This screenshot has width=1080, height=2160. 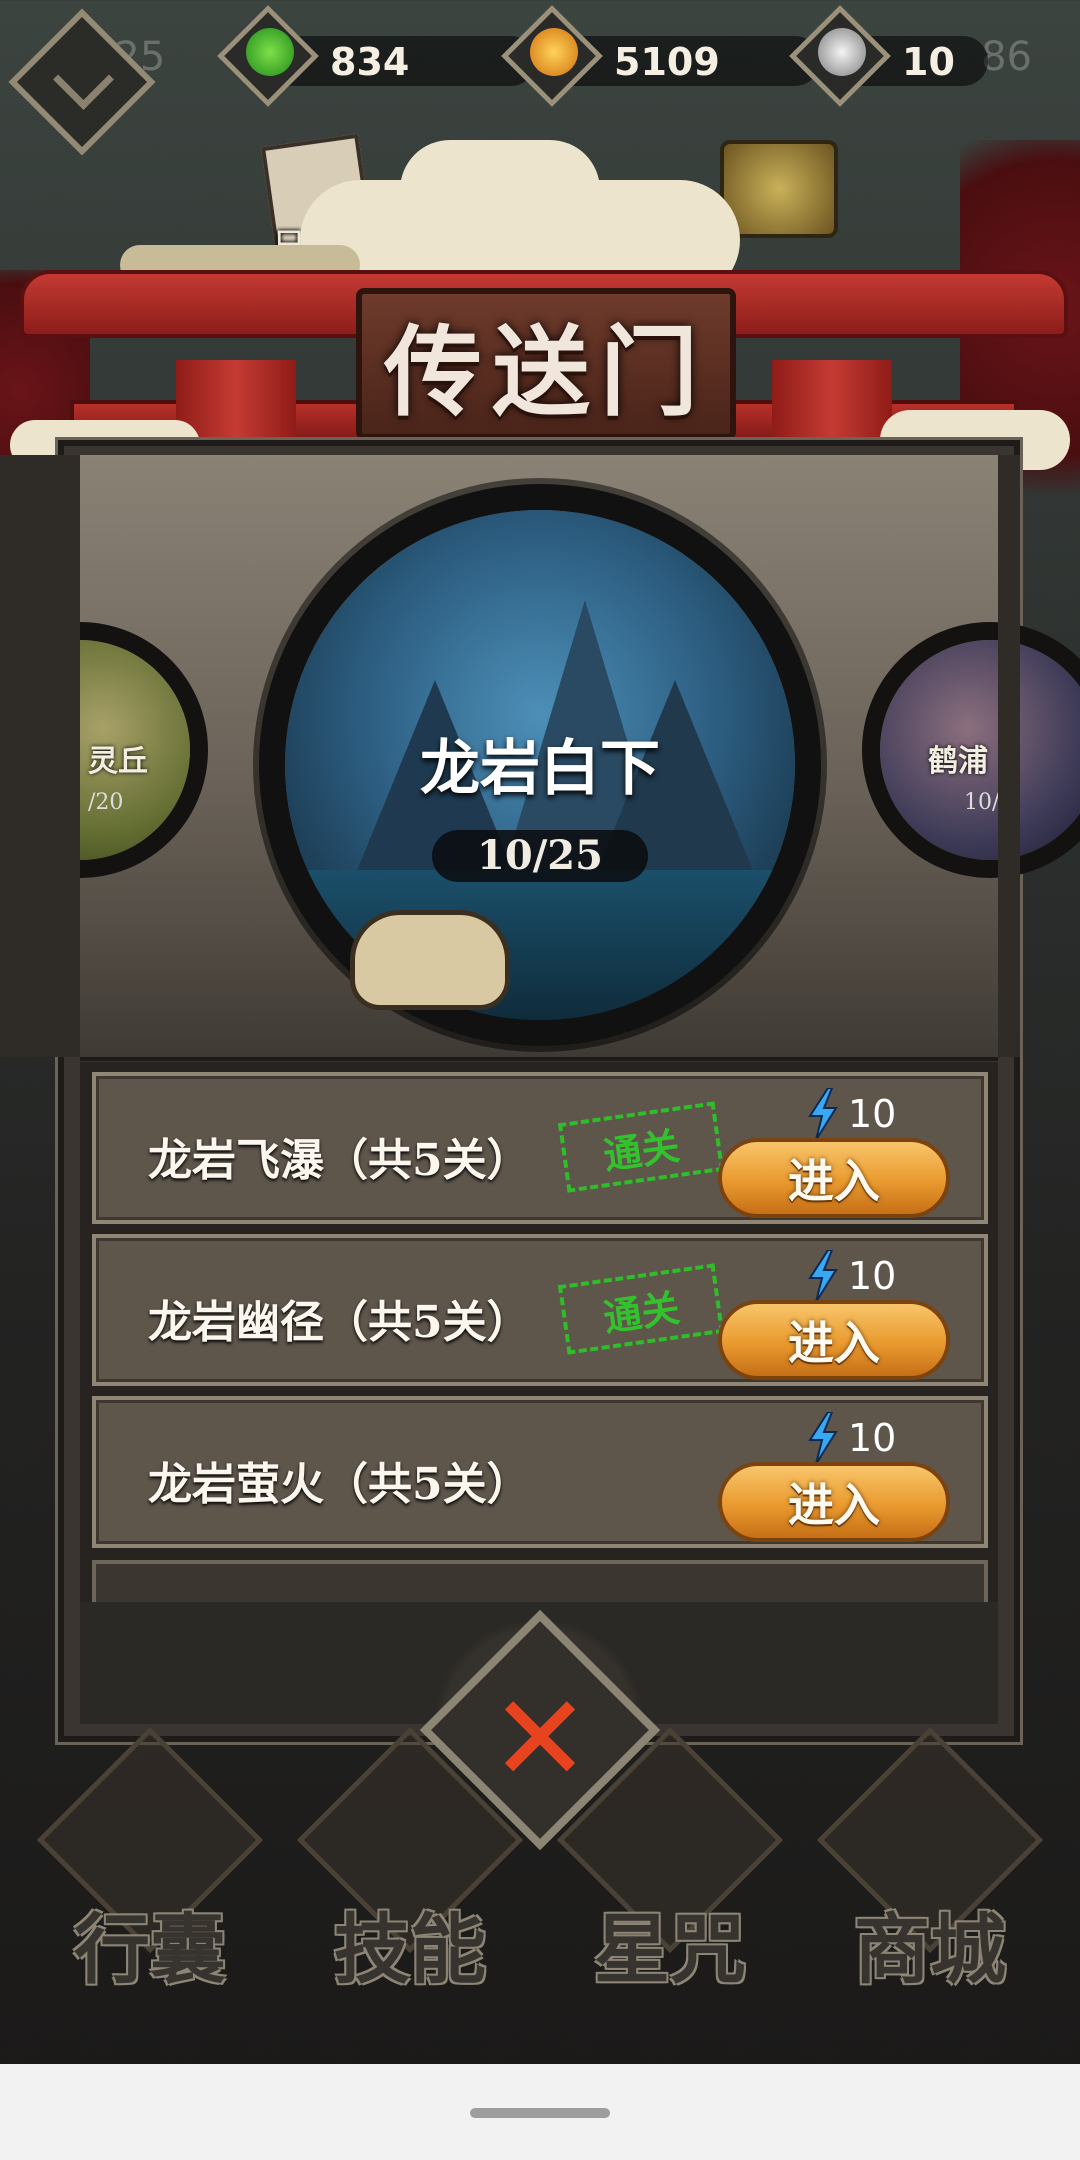 I want to click on stage-name: 龙岩幽径（共5关）, so click(x=339, y=1322).